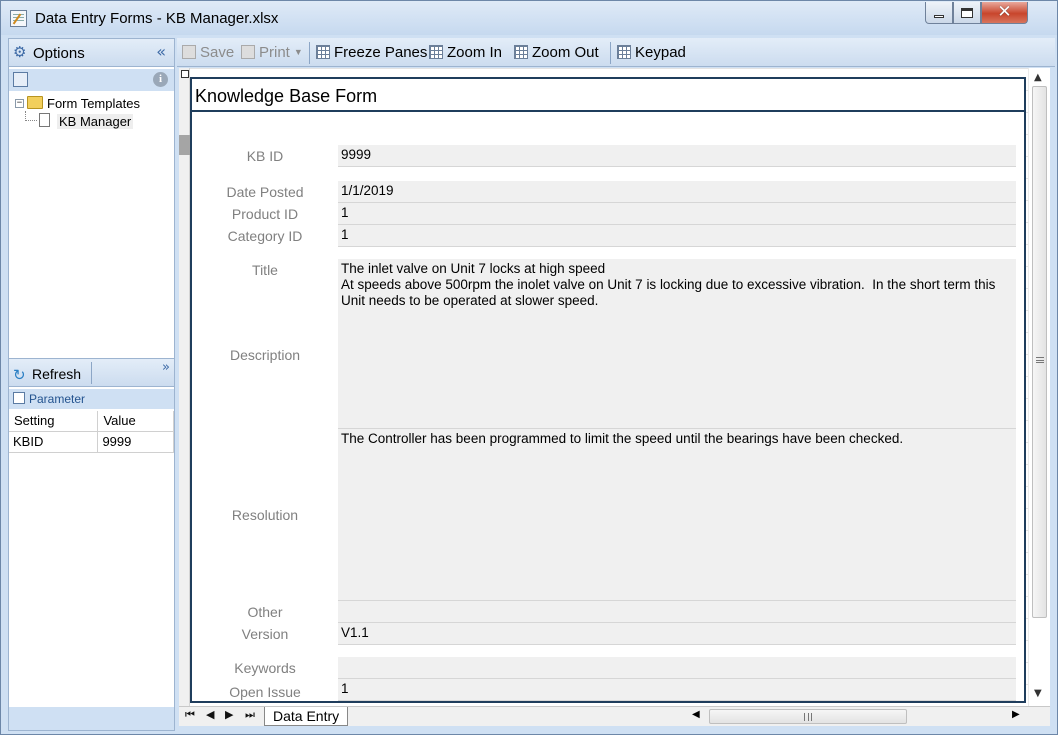  I want to click on document-icon, so click(44, 120).